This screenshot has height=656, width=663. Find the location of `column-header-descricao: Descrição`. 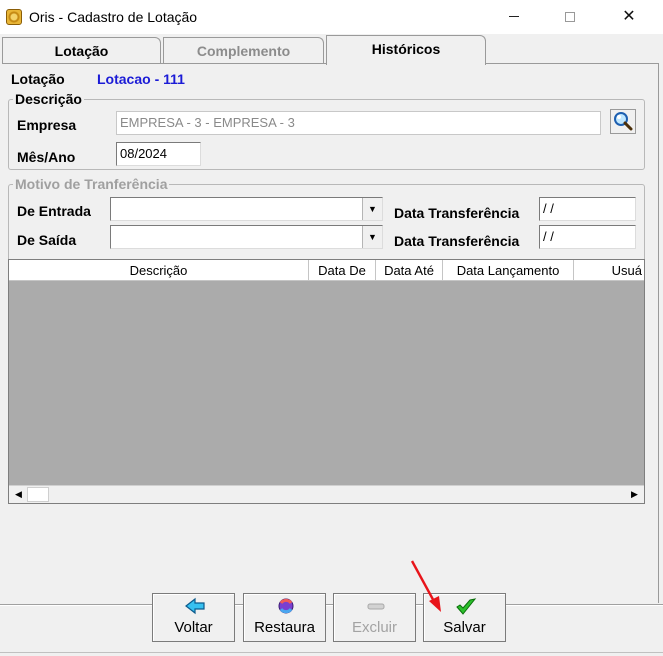

column-header-descricao: Descrição is located at coordinates (159, 270).